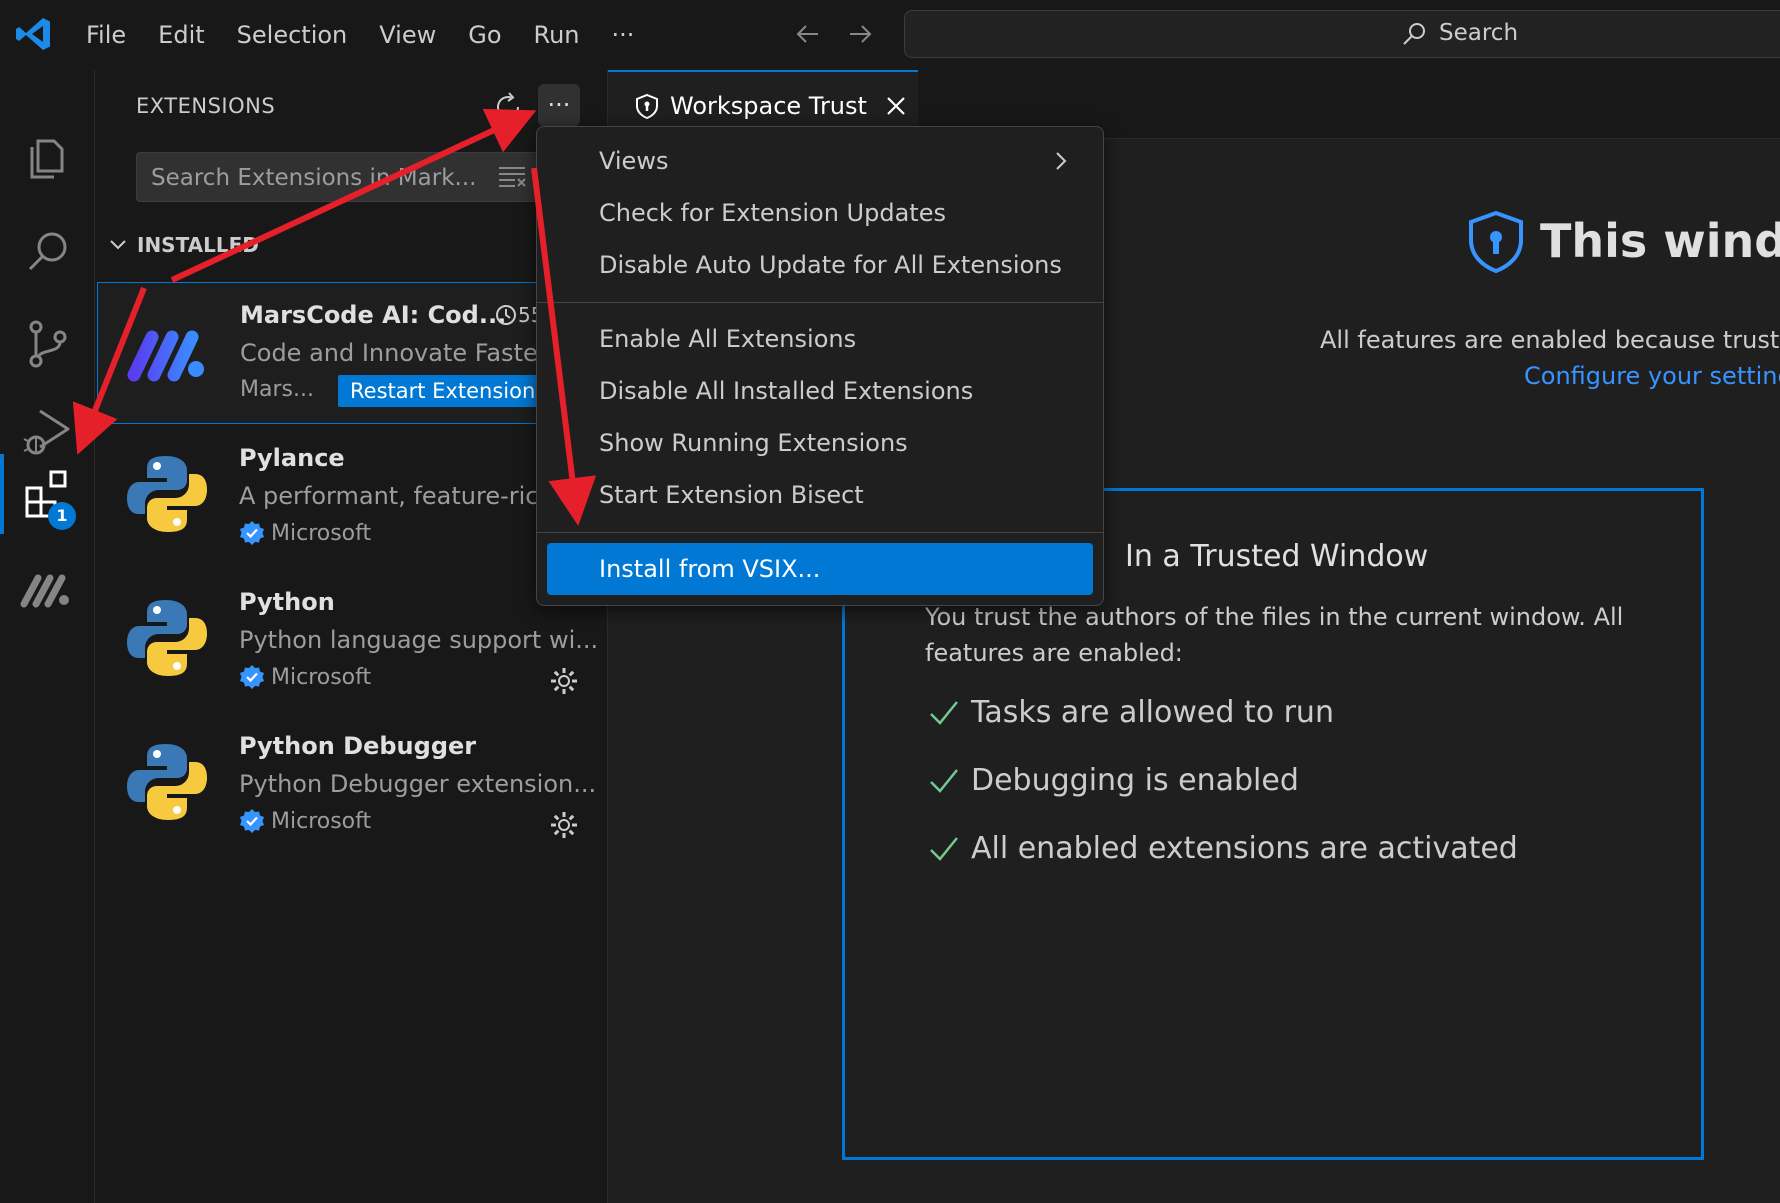 Image resolution: width=1780 pixels, height=1203 pixels. I want to click on vscode-logo-icon, so click(34, 34).